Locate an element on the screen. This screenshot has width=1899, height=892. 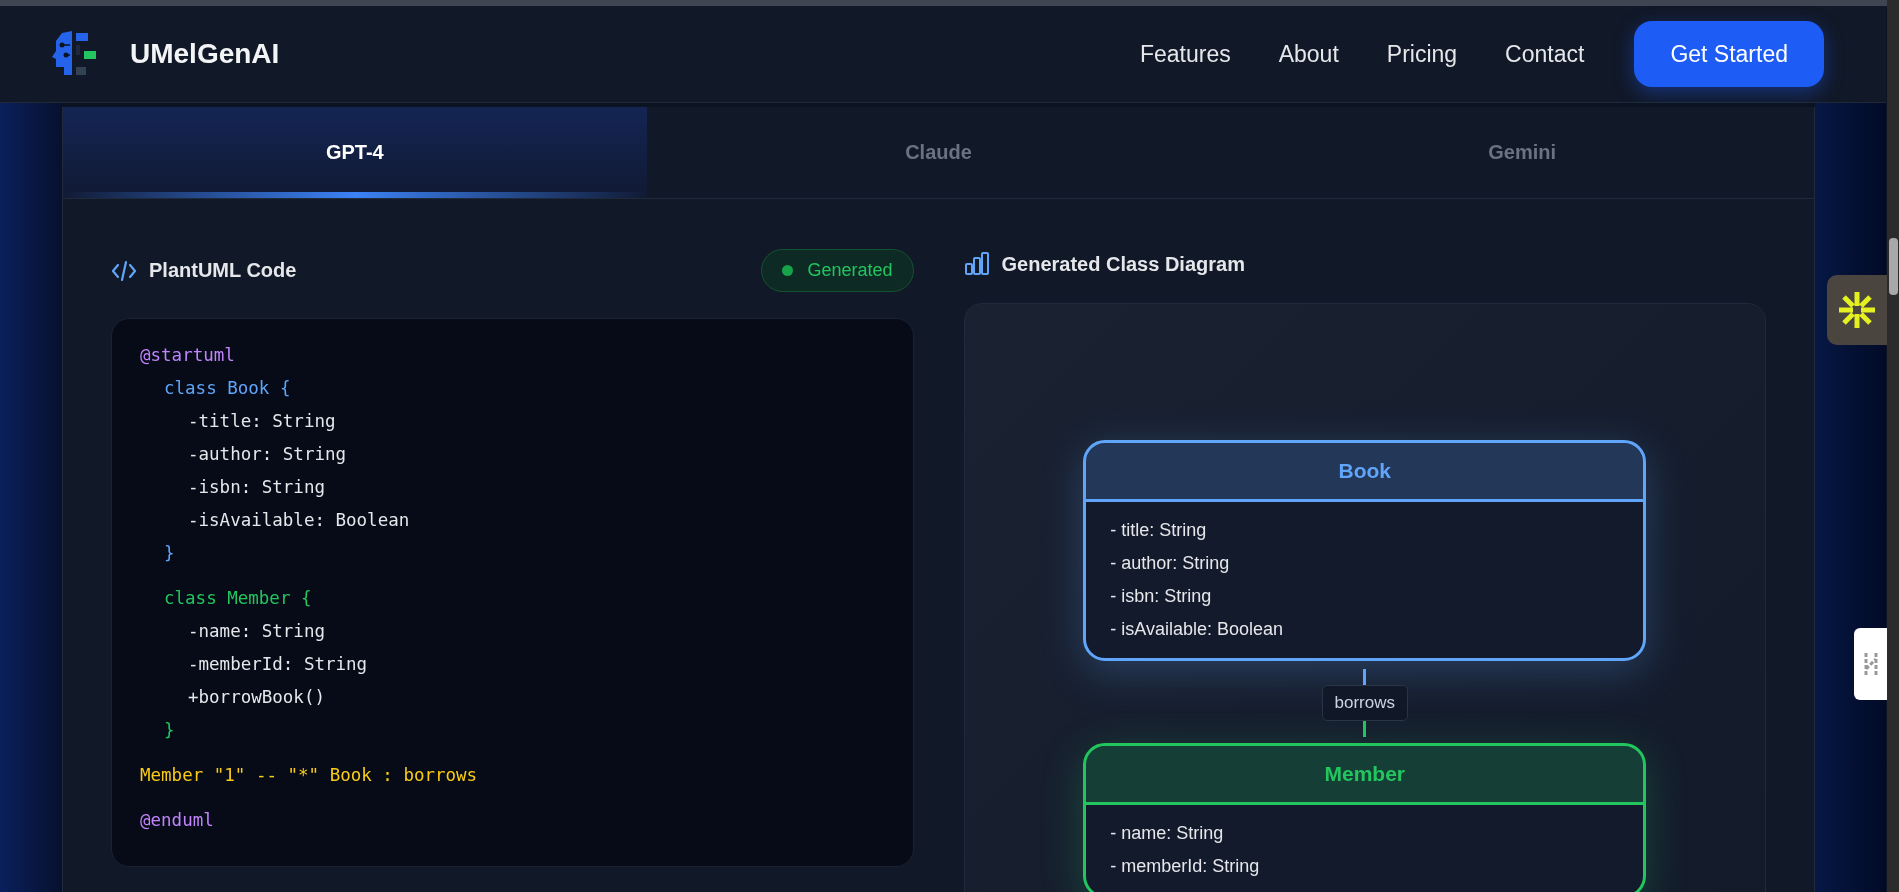
panel-title: PlantUML Code is located at coordinates (223, 270).